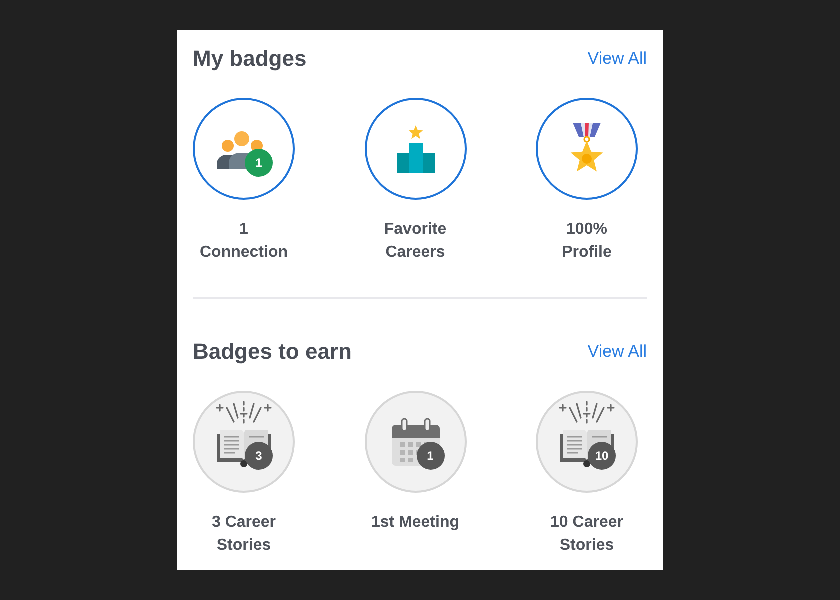 This screenshot has height=600, width=840. What do you see at coordinates (250, 59) in the screenshot?
I see `section-title: My badges` at bounding box center [250, 59].